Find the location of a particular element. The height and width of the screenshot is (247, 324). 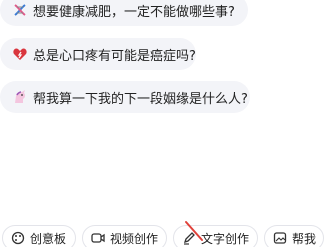

help-me-button: 帮我 is located at coordinates (294, 236).